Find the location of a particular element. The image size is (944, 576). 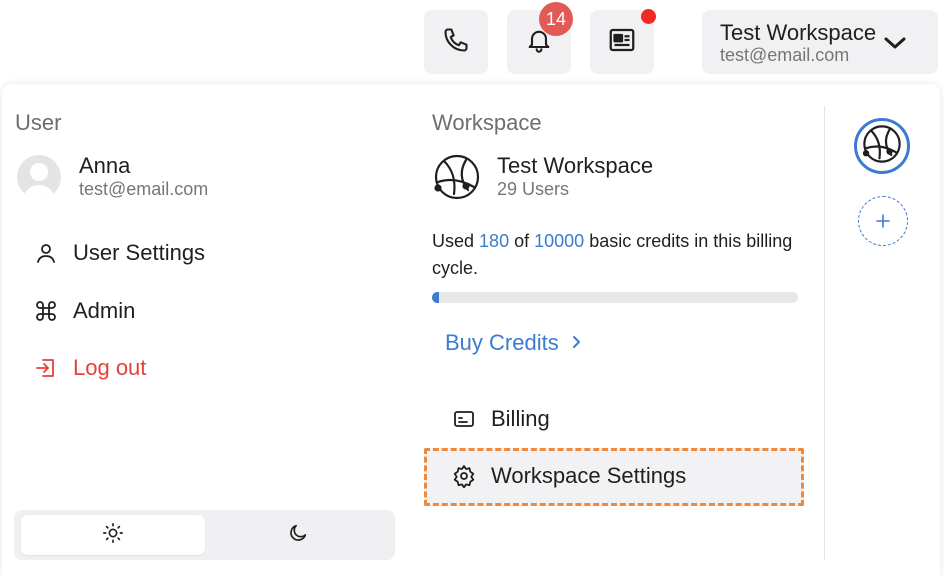

credit-progress-bar is located at coordinates (615, 297).